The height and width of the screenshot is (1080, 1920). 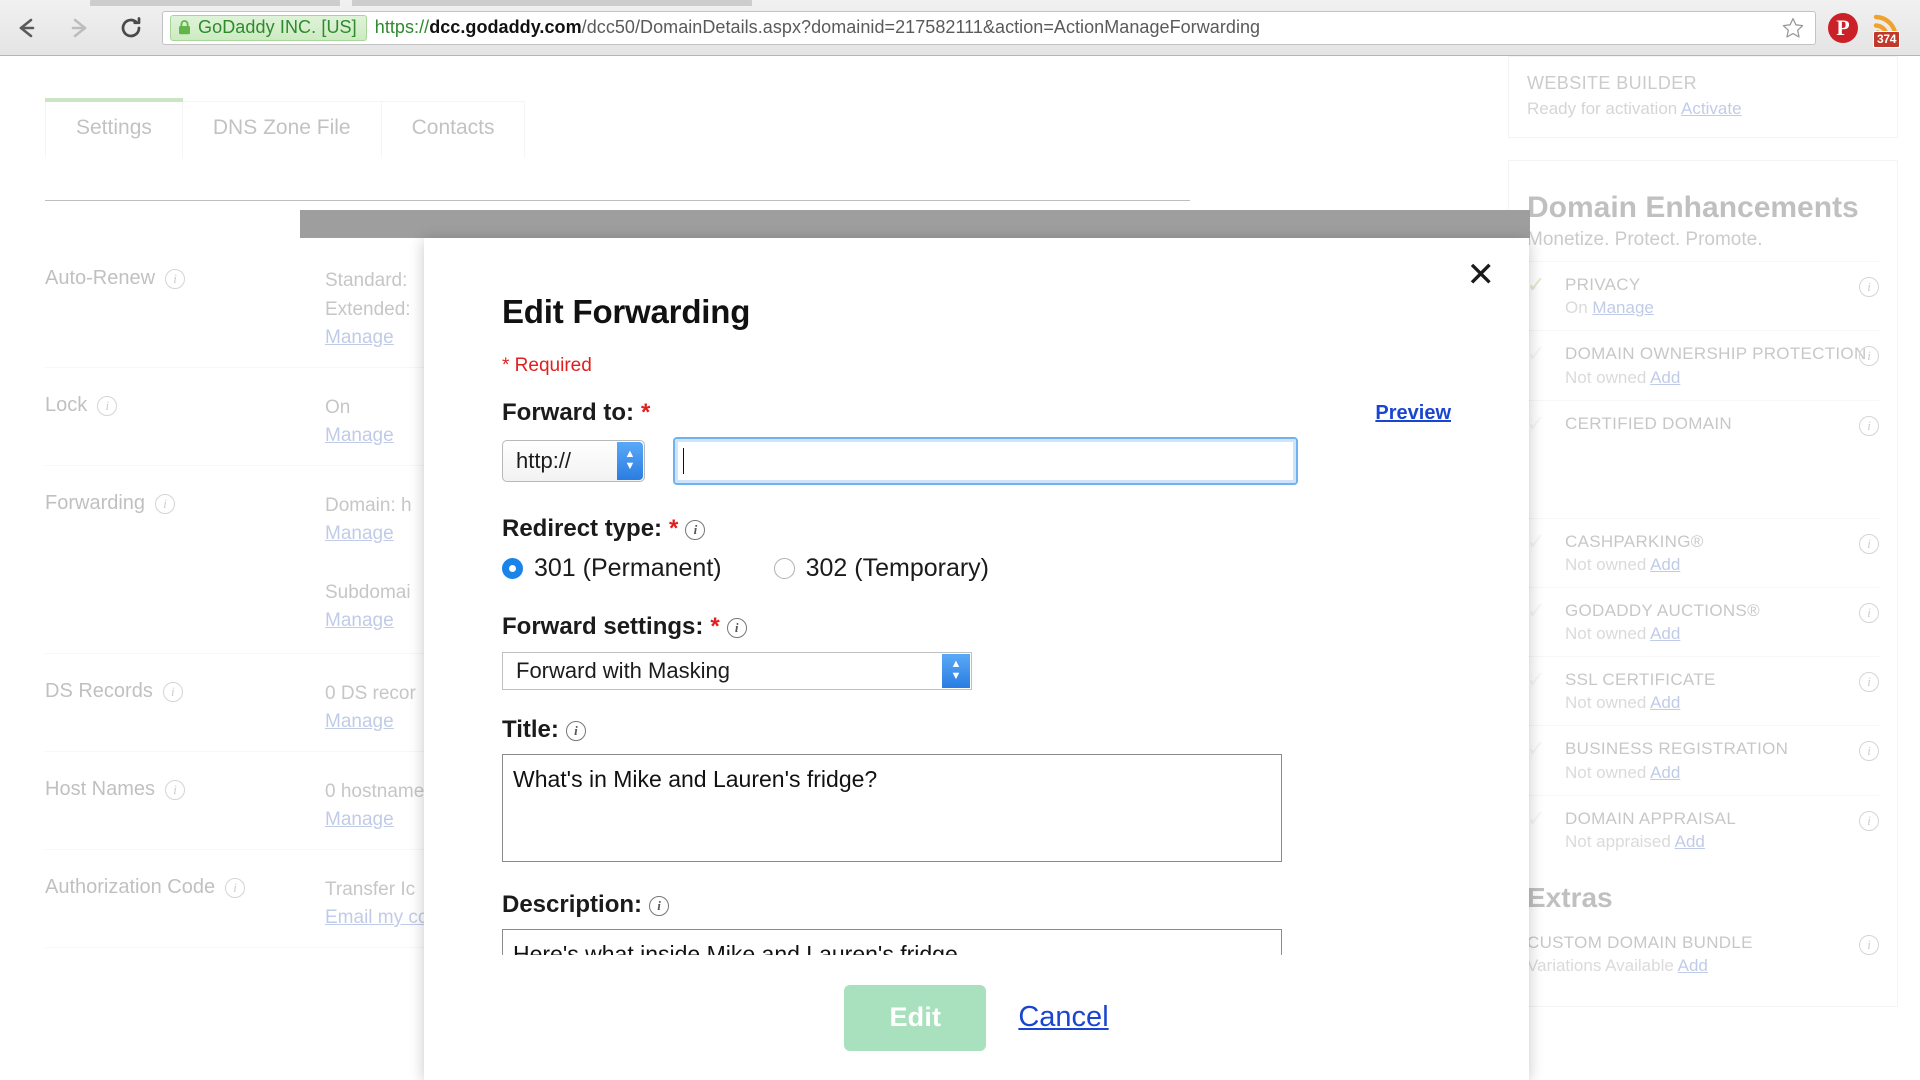 I want to click on radio-302-temporary: 302 (Temporary), so click(x=881, y=568).